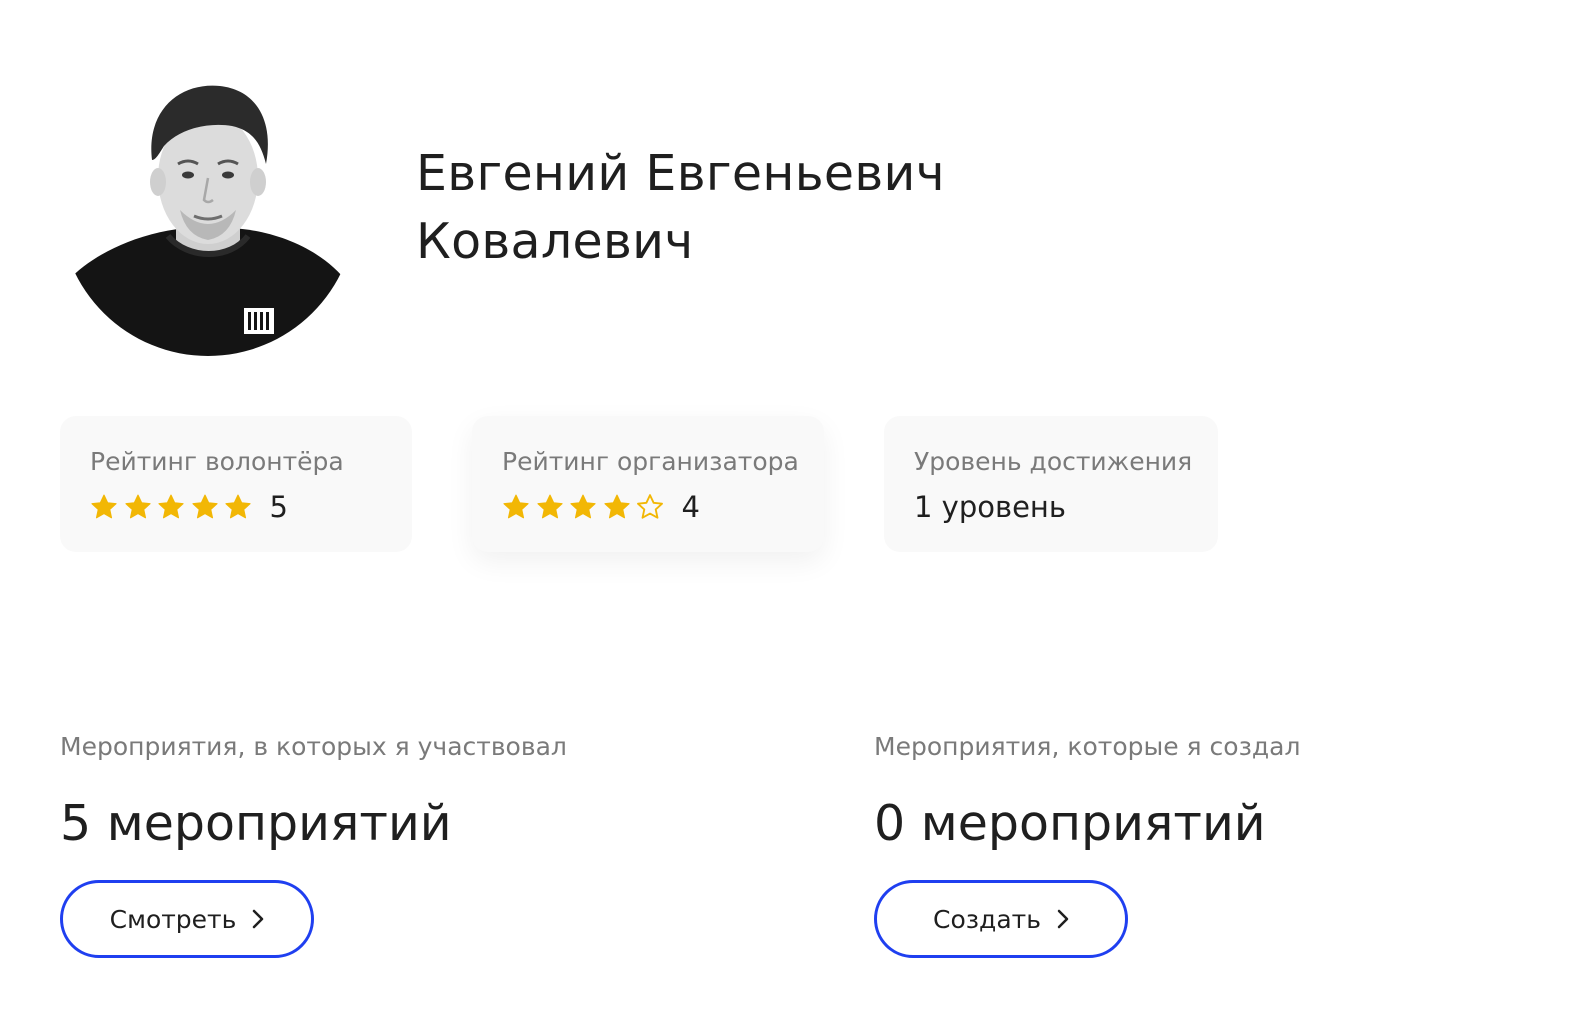 This screenshot has width=1584, height=1028. I want to click on profile-name-line2: Ковалевич, so click(555, 241).